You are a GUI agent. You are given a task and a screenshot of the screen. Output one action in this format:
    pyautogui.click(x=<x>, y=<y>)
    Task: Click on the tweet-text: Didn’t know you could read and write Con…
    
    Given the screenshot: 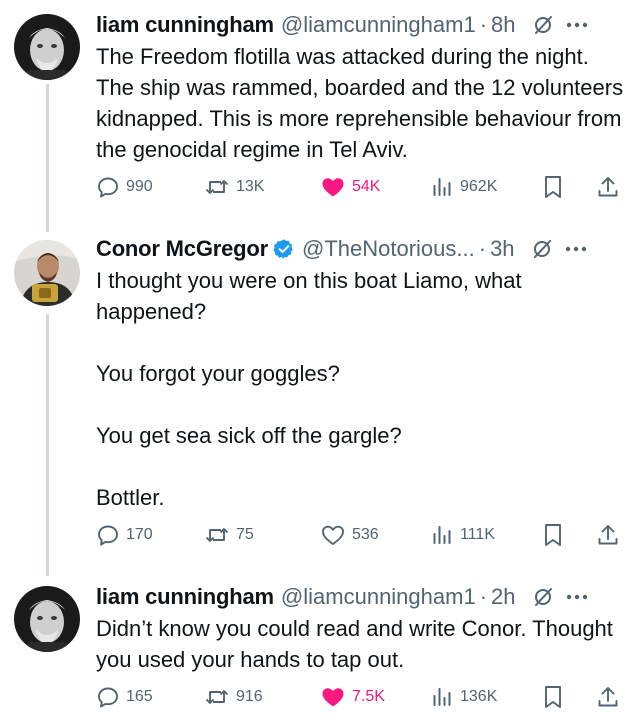 What is the action you would take?
    pyautogui.click(x=358, y=644)
    